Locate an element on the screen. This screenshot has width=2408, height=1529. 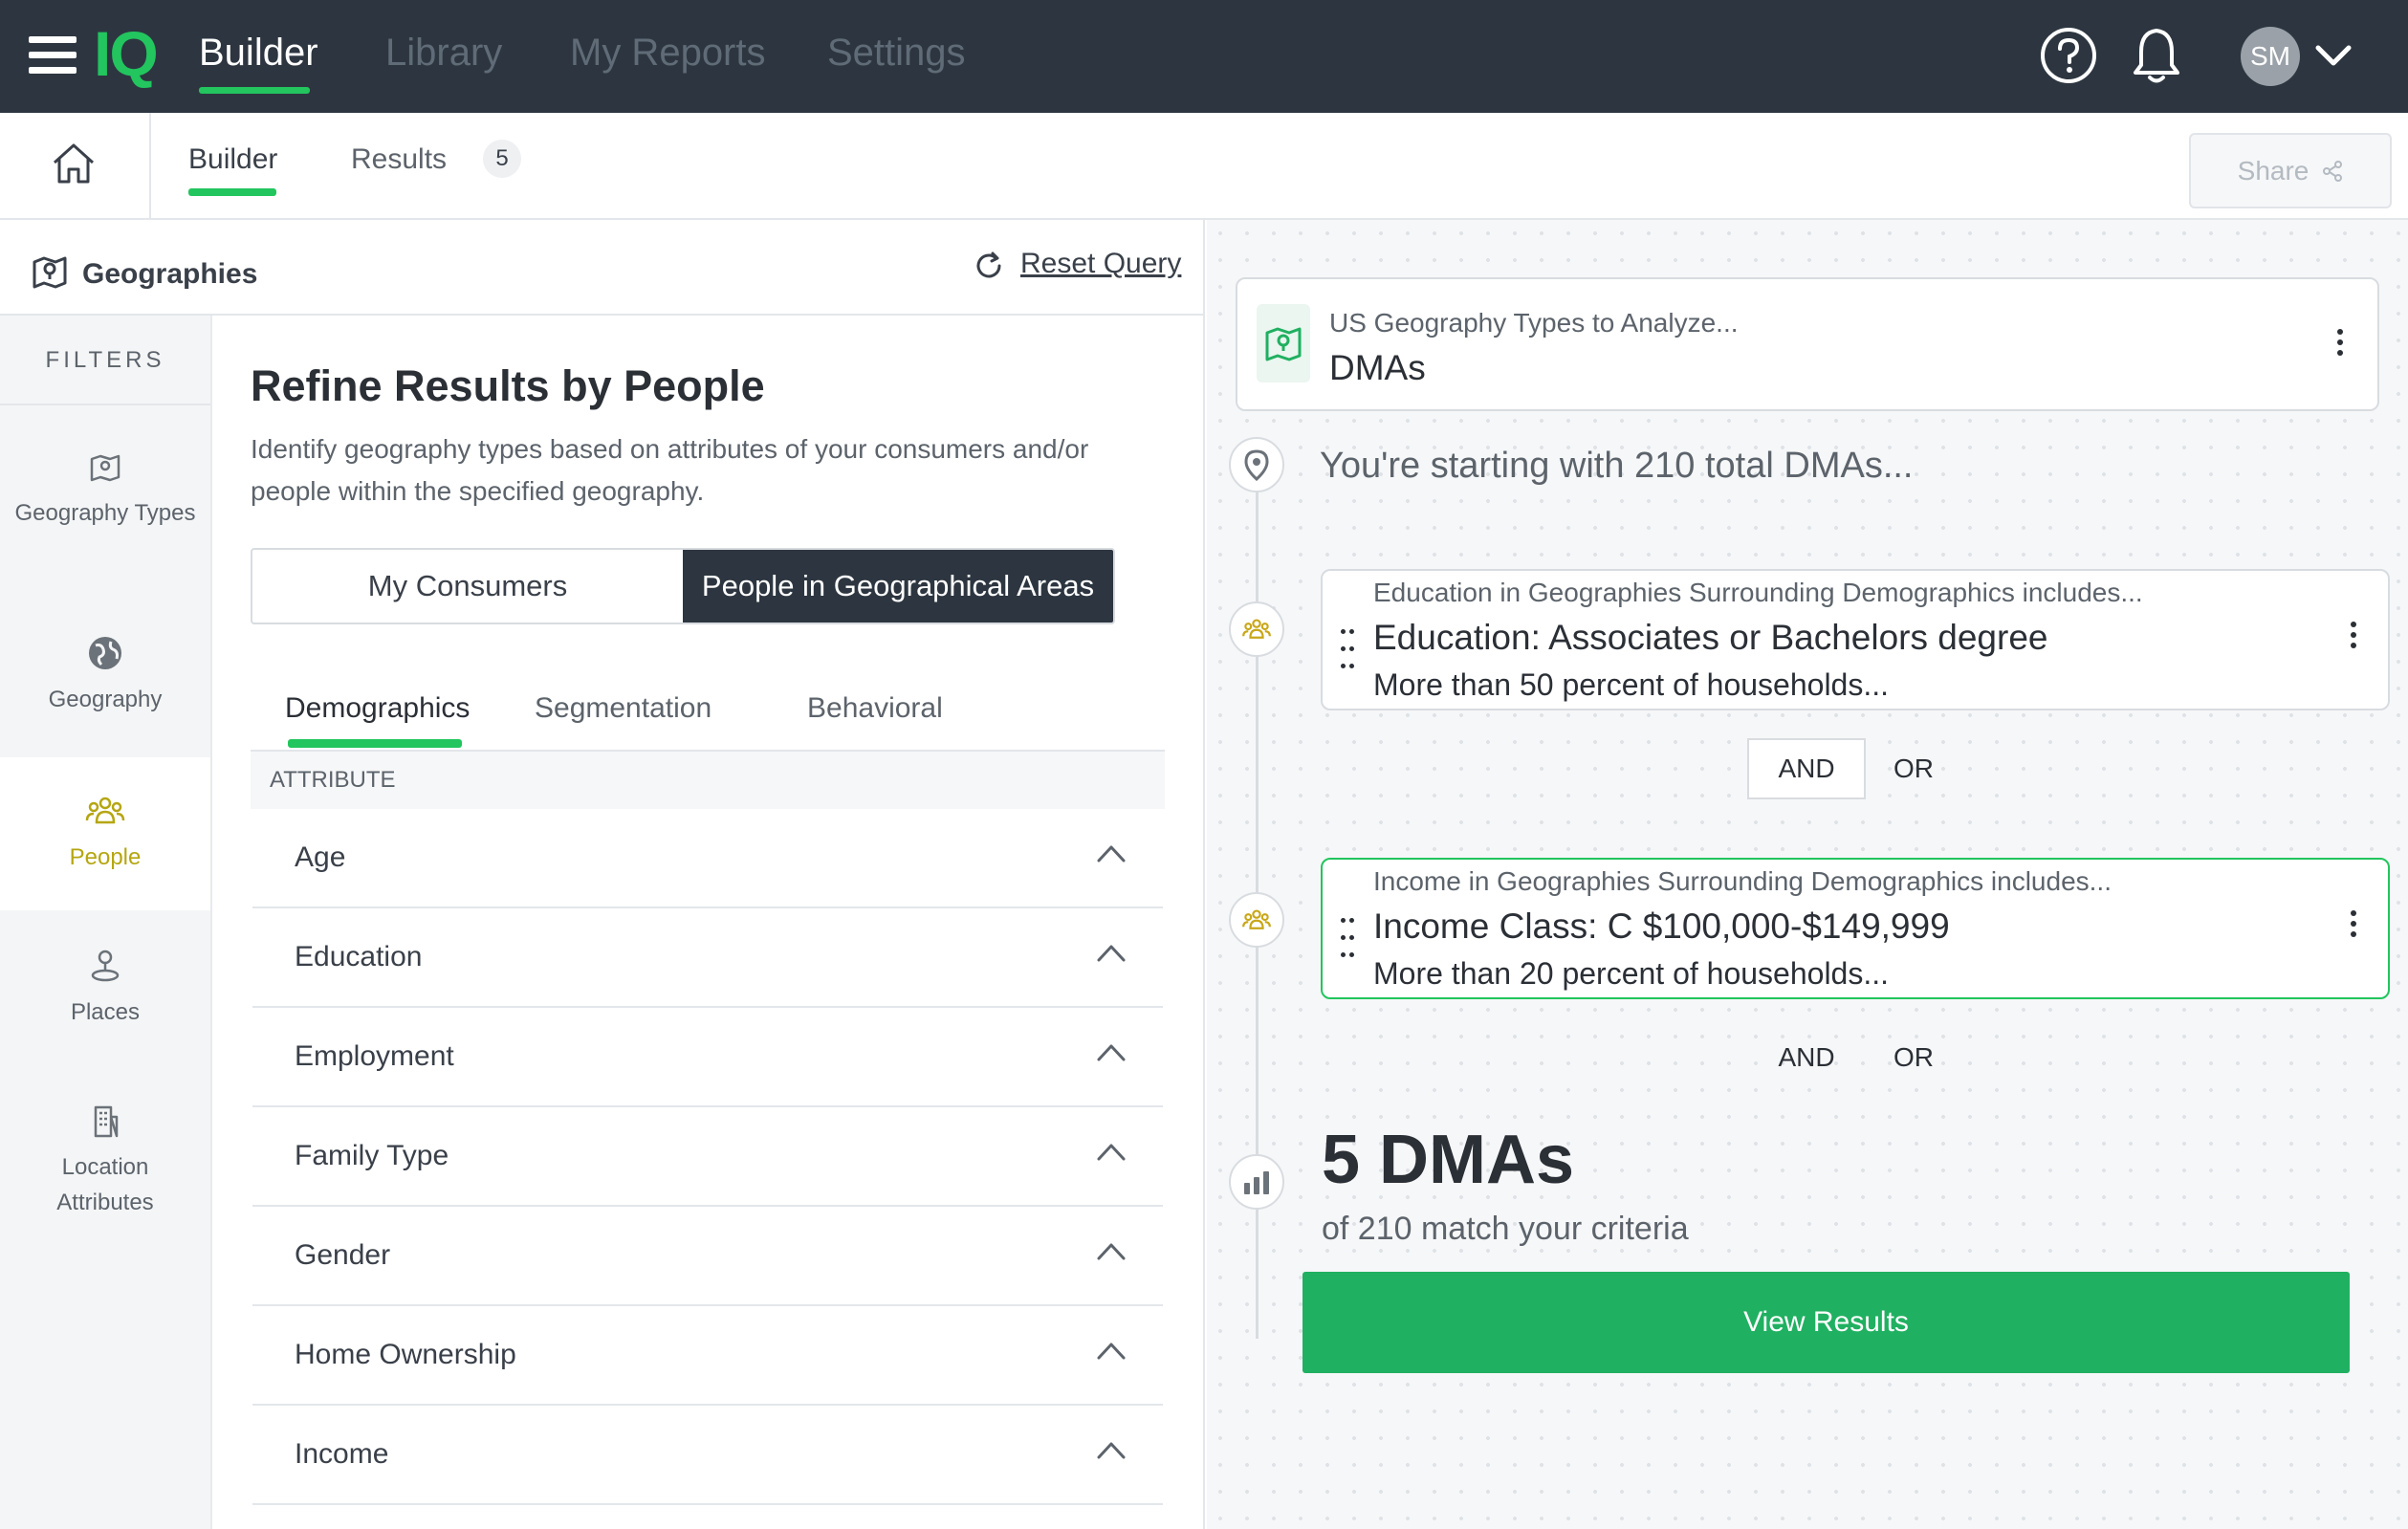
share-button: Share is located at coordinates (2291, 170).